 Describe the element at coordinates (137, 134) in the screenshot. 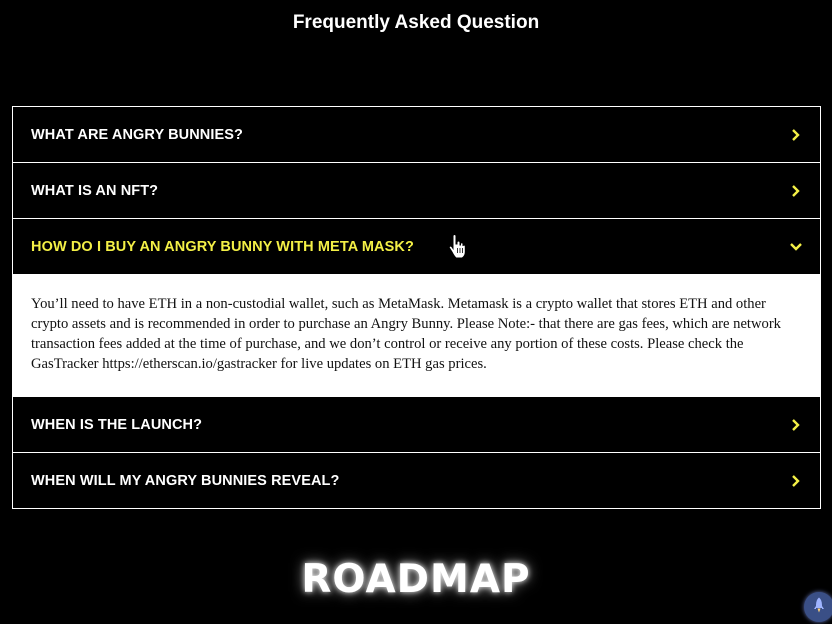

I see `faq-question-text: WHAT ARE ANGRY BUNNIES?` at that location.